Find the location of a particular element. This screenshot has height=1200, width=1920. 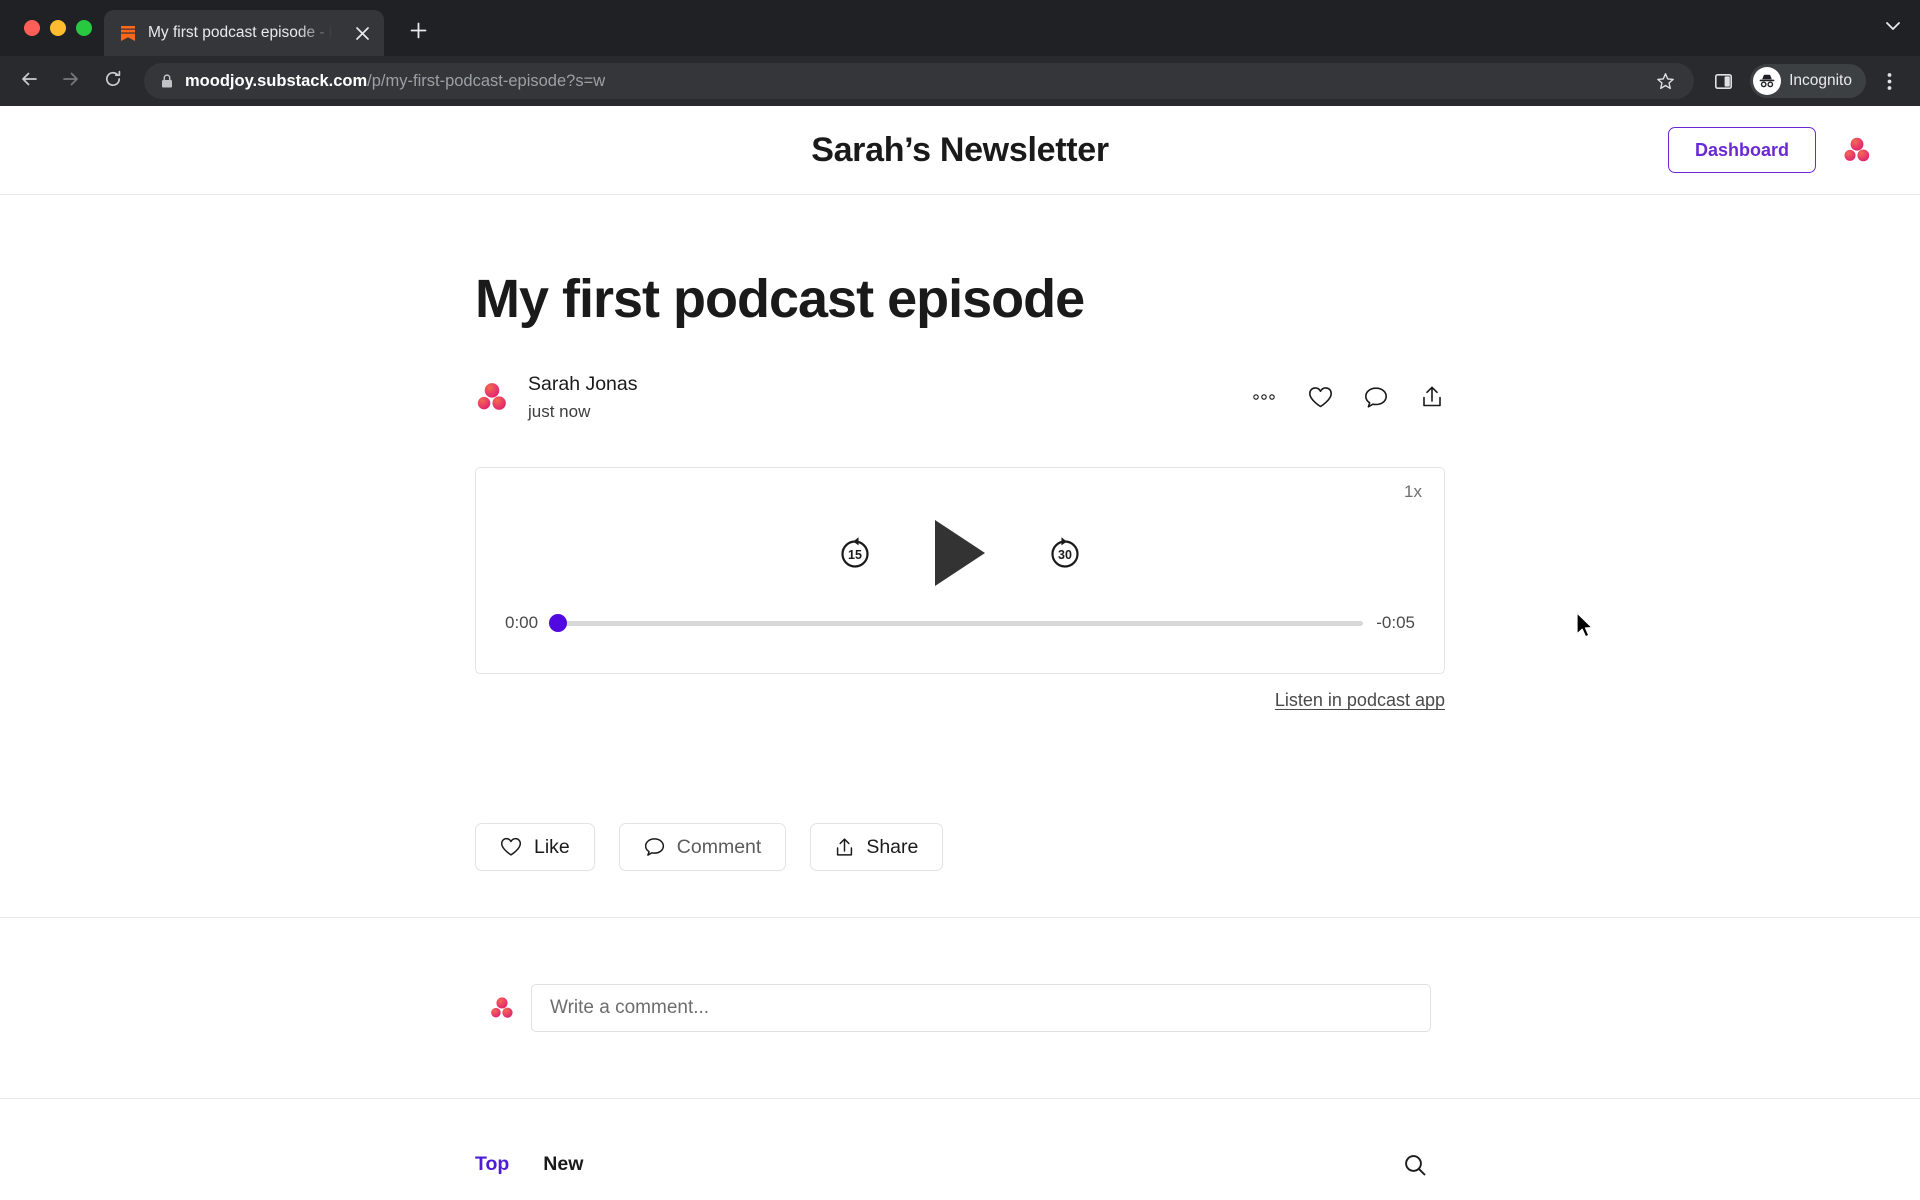

play-button is located at coordinates (960, 553).